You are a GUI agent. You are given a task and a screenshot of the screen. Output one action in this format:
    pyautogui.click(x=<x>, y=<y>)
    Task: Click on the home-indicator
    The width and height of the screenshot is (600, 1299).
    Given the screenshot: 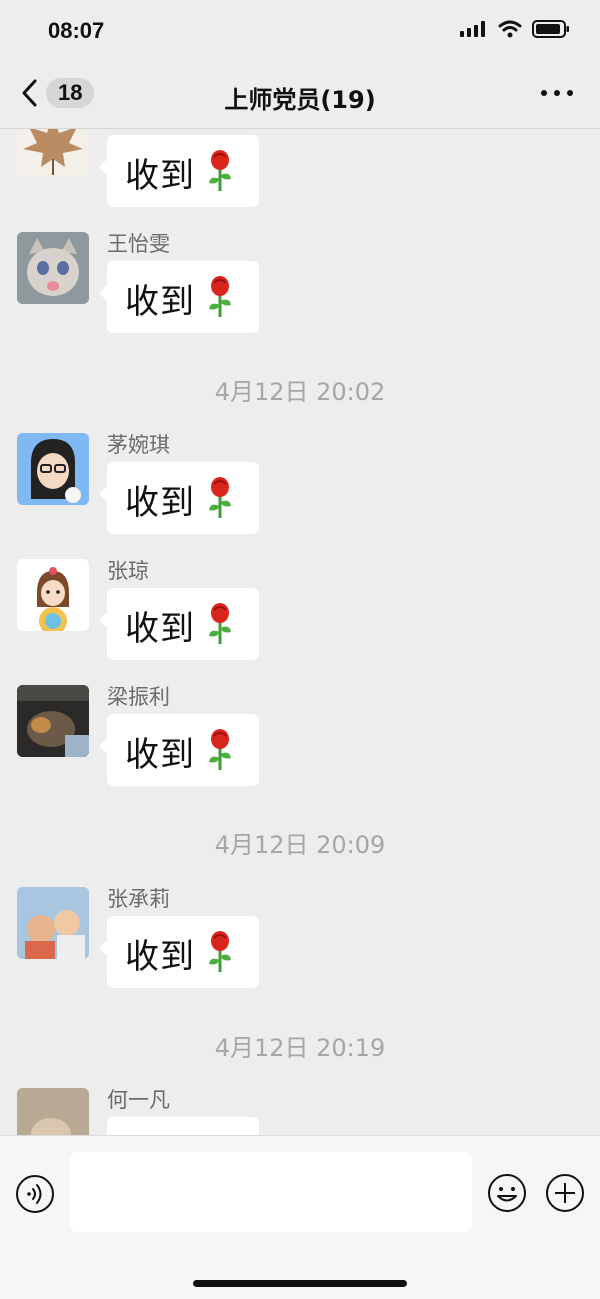 What is the action you would take?
    pyautogui.click(x=300, y=1283)
    